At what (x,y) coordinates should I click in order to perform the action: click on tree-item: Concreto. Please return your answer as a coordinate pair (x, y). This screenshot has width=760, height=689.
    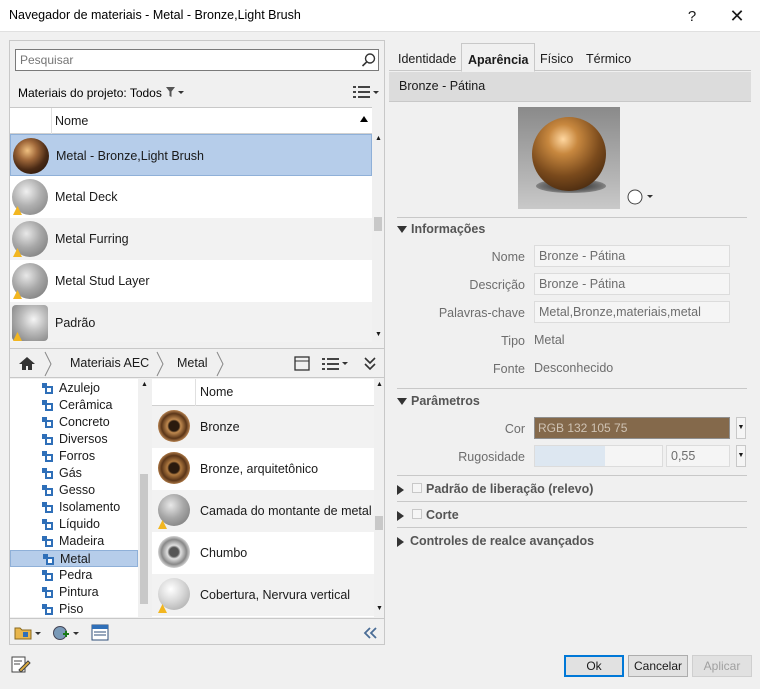
    Looking at the image, I should click on (74, 422).